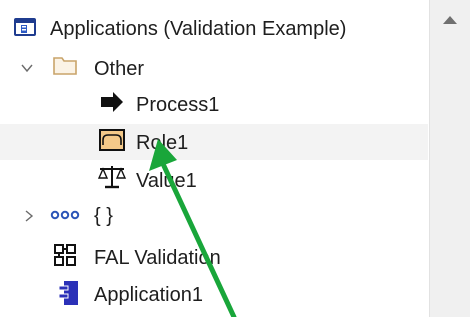 The height and width of the screenshot is (317, 470). I want to click on tree-item-braces: { }, so click(214, 216).